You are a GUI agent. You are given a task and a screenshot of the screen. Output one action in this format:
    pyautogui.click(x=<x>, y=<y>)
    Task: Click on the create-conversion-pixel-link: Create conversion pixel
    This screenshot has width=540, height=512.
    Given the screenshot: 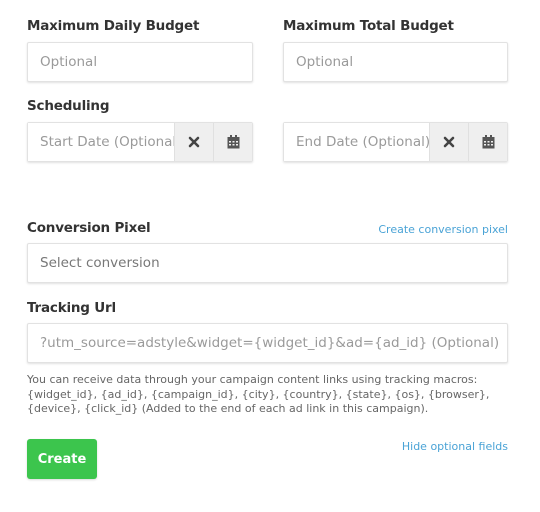 What is the action you would take?
    pyautogui.click(x=443, y=229)
    